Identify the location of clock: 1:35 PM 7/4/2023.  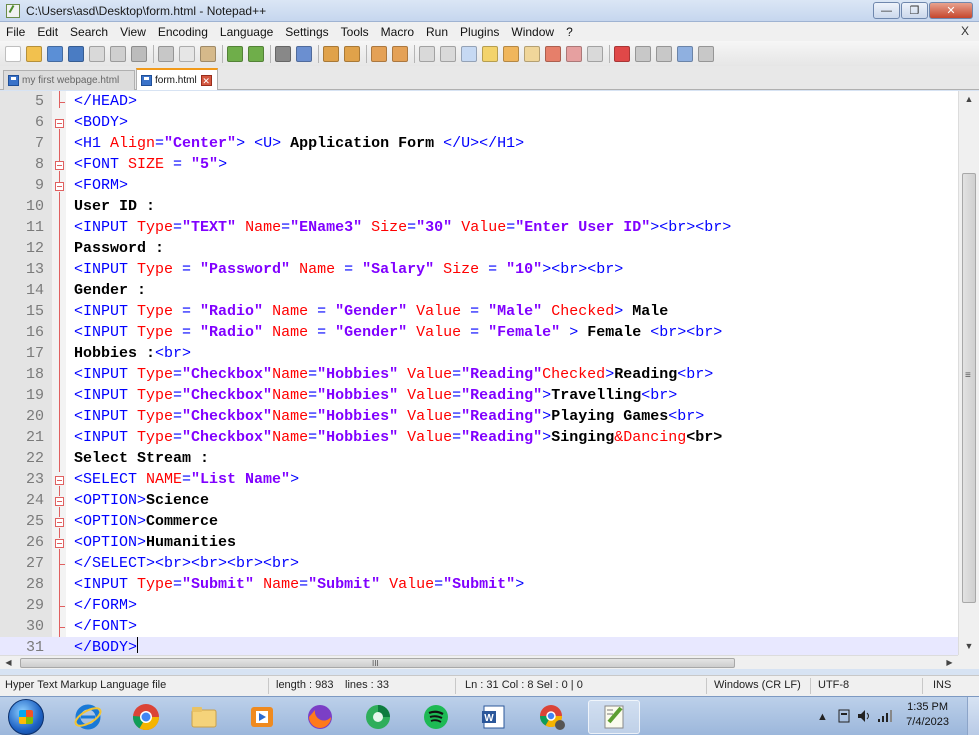
(927, 715).